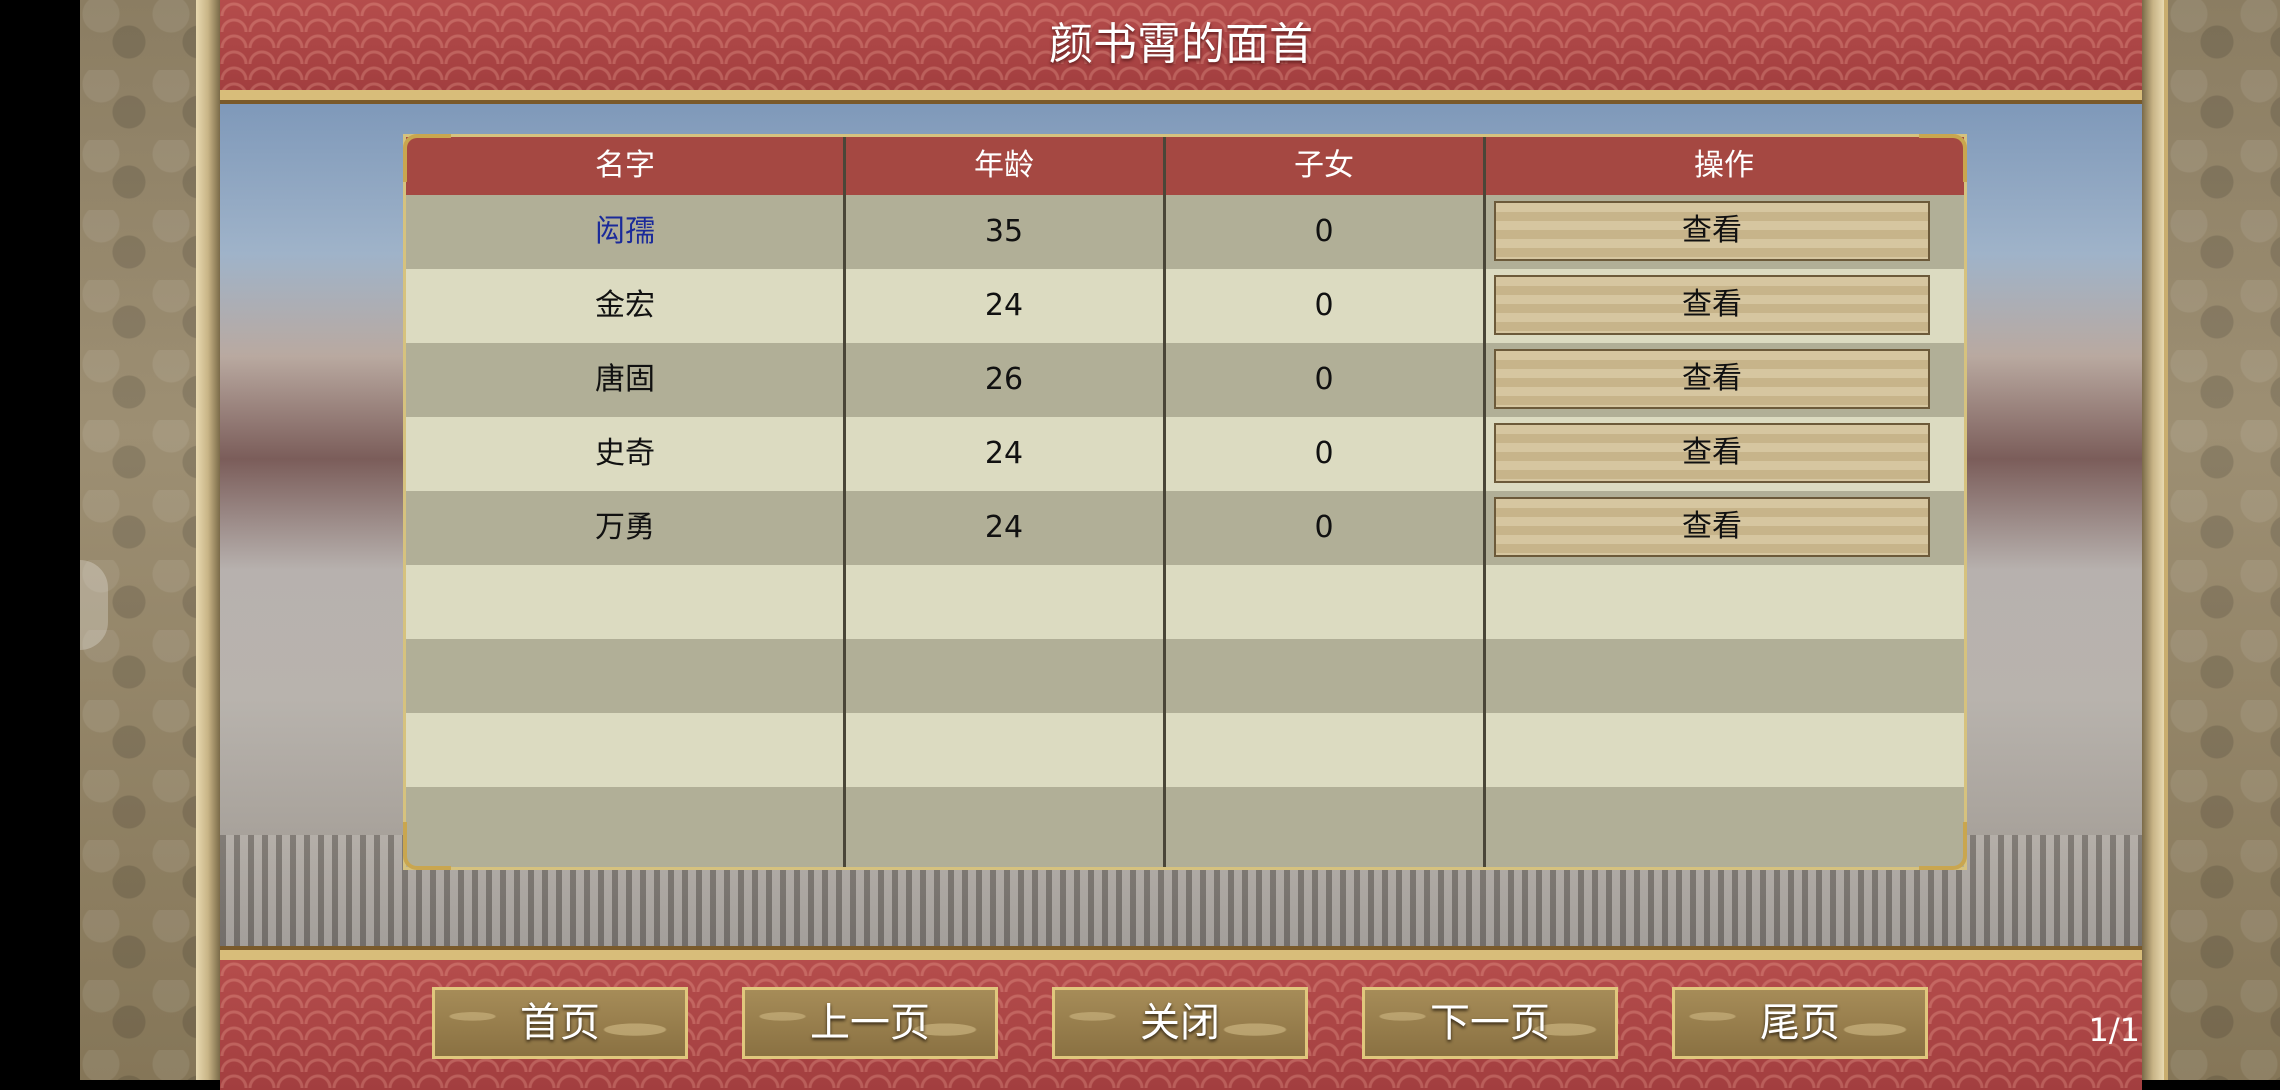  What do you see at coordinates (1180, 1023) in the screenshot?
I see `close-button: 关闭` at bounding box center [1180, 1023].